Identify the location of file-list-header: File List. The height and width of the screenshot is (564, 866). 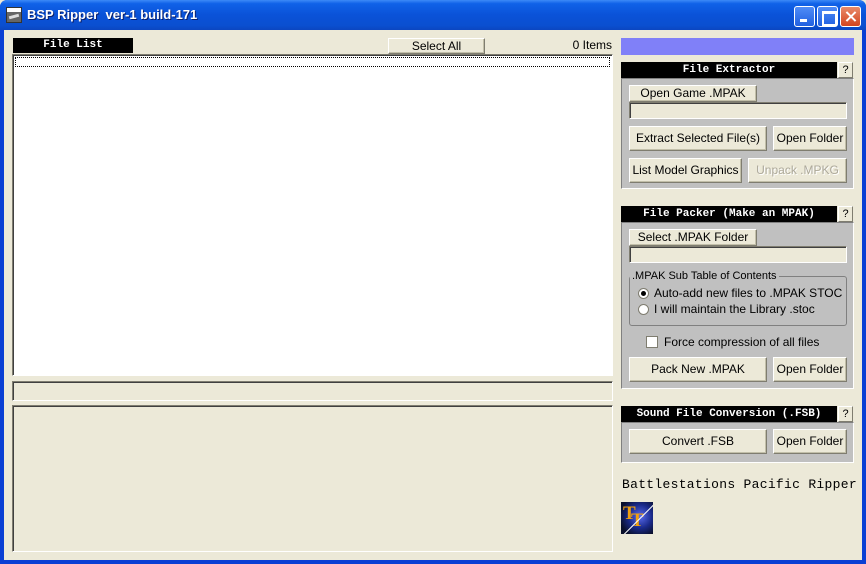
(73, 45).